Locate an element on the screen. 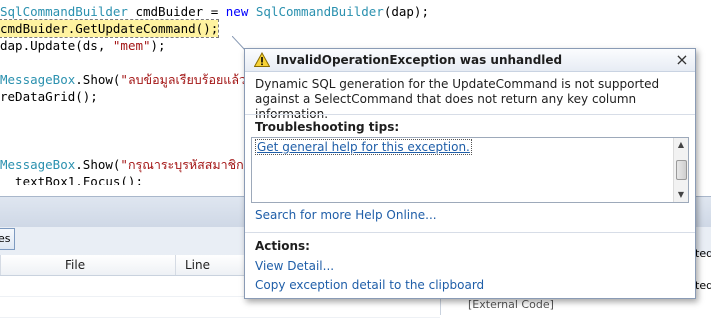  code-token: dap.Update(ds, is located at coordinates (56, 45).